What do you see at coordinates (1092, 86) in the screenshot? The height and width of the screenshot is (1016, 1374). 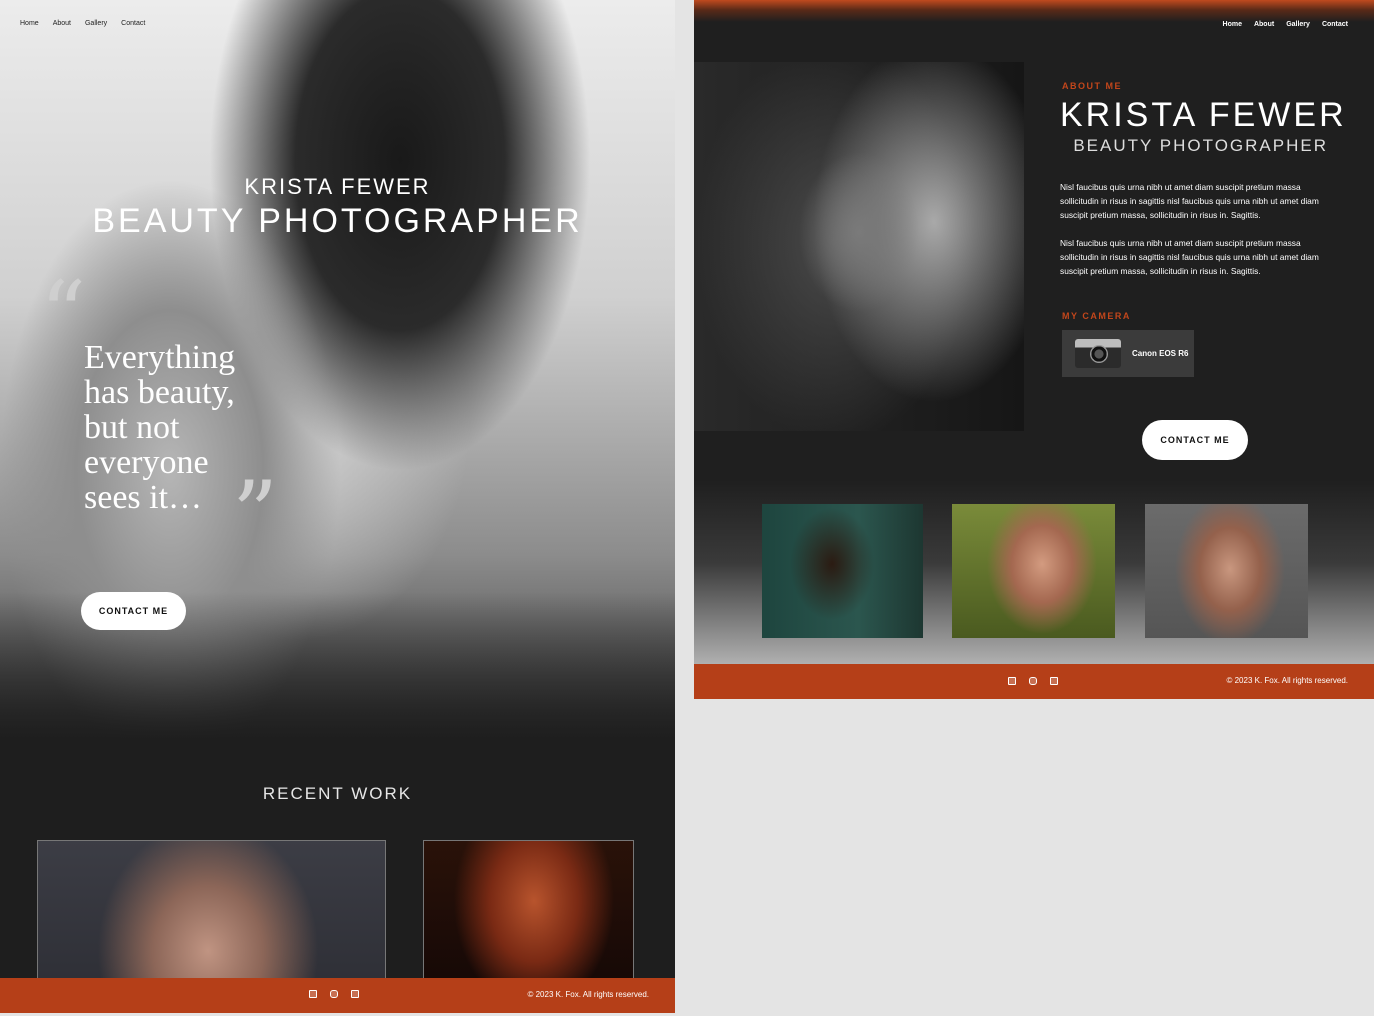 I see `about-label: ABOUT ME` at bounding box center [1092, 86].